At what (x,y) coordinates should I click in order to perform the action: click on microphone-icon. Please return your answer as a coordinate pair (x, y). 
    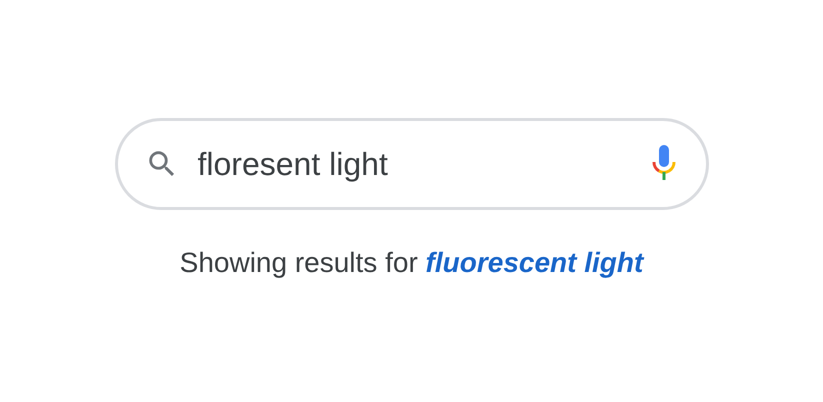
    Looking at the image, I should click on (663, 164).